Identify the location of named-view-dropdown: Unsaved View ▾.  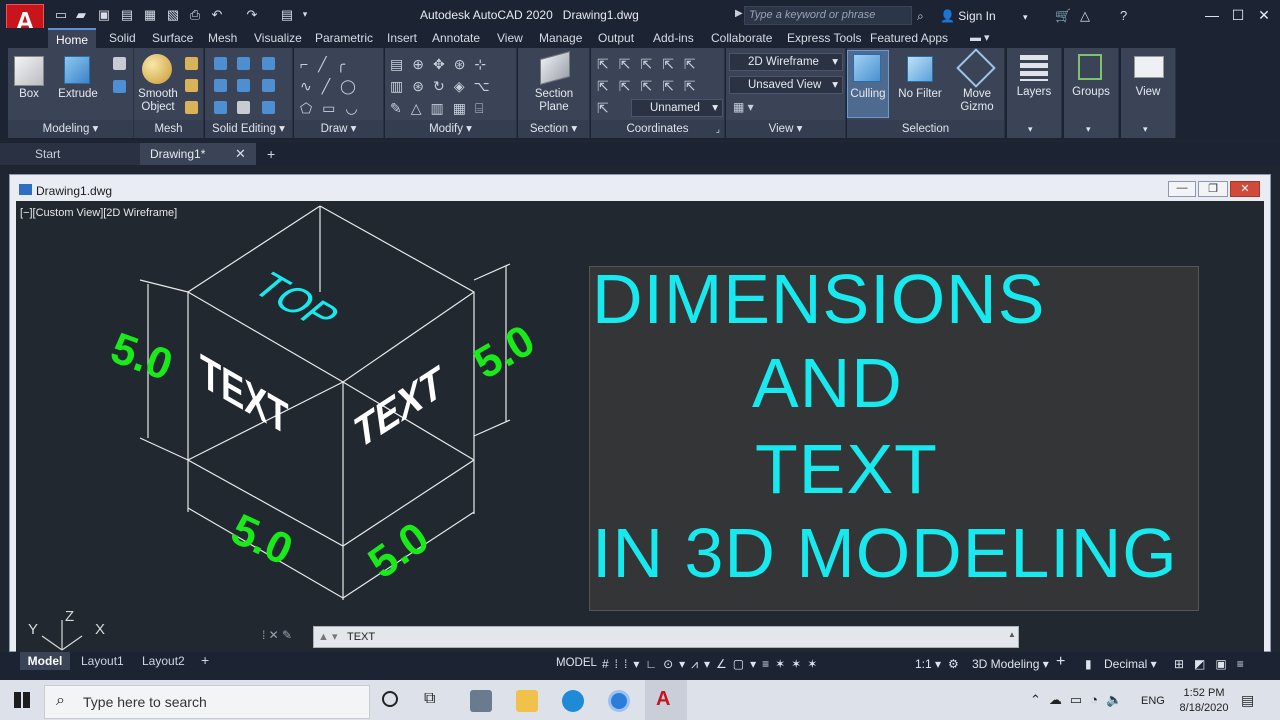
(786, 85).